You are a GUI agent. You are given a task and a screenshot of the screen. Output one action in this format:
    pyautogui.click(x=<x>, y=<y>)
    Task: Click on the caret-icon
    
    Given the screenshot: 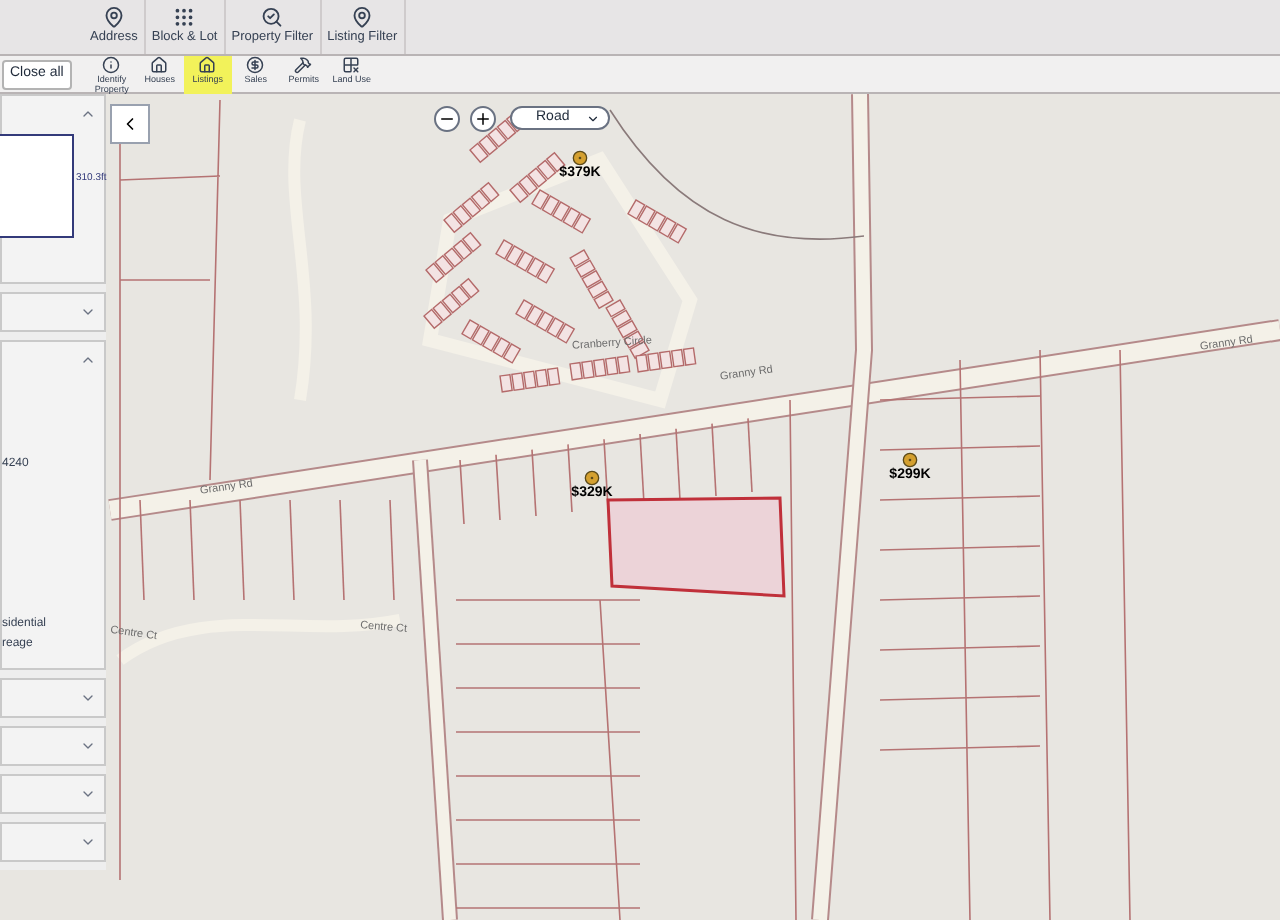 What is the action you would take?
    pyautogui.click(x=593, y=118)
    